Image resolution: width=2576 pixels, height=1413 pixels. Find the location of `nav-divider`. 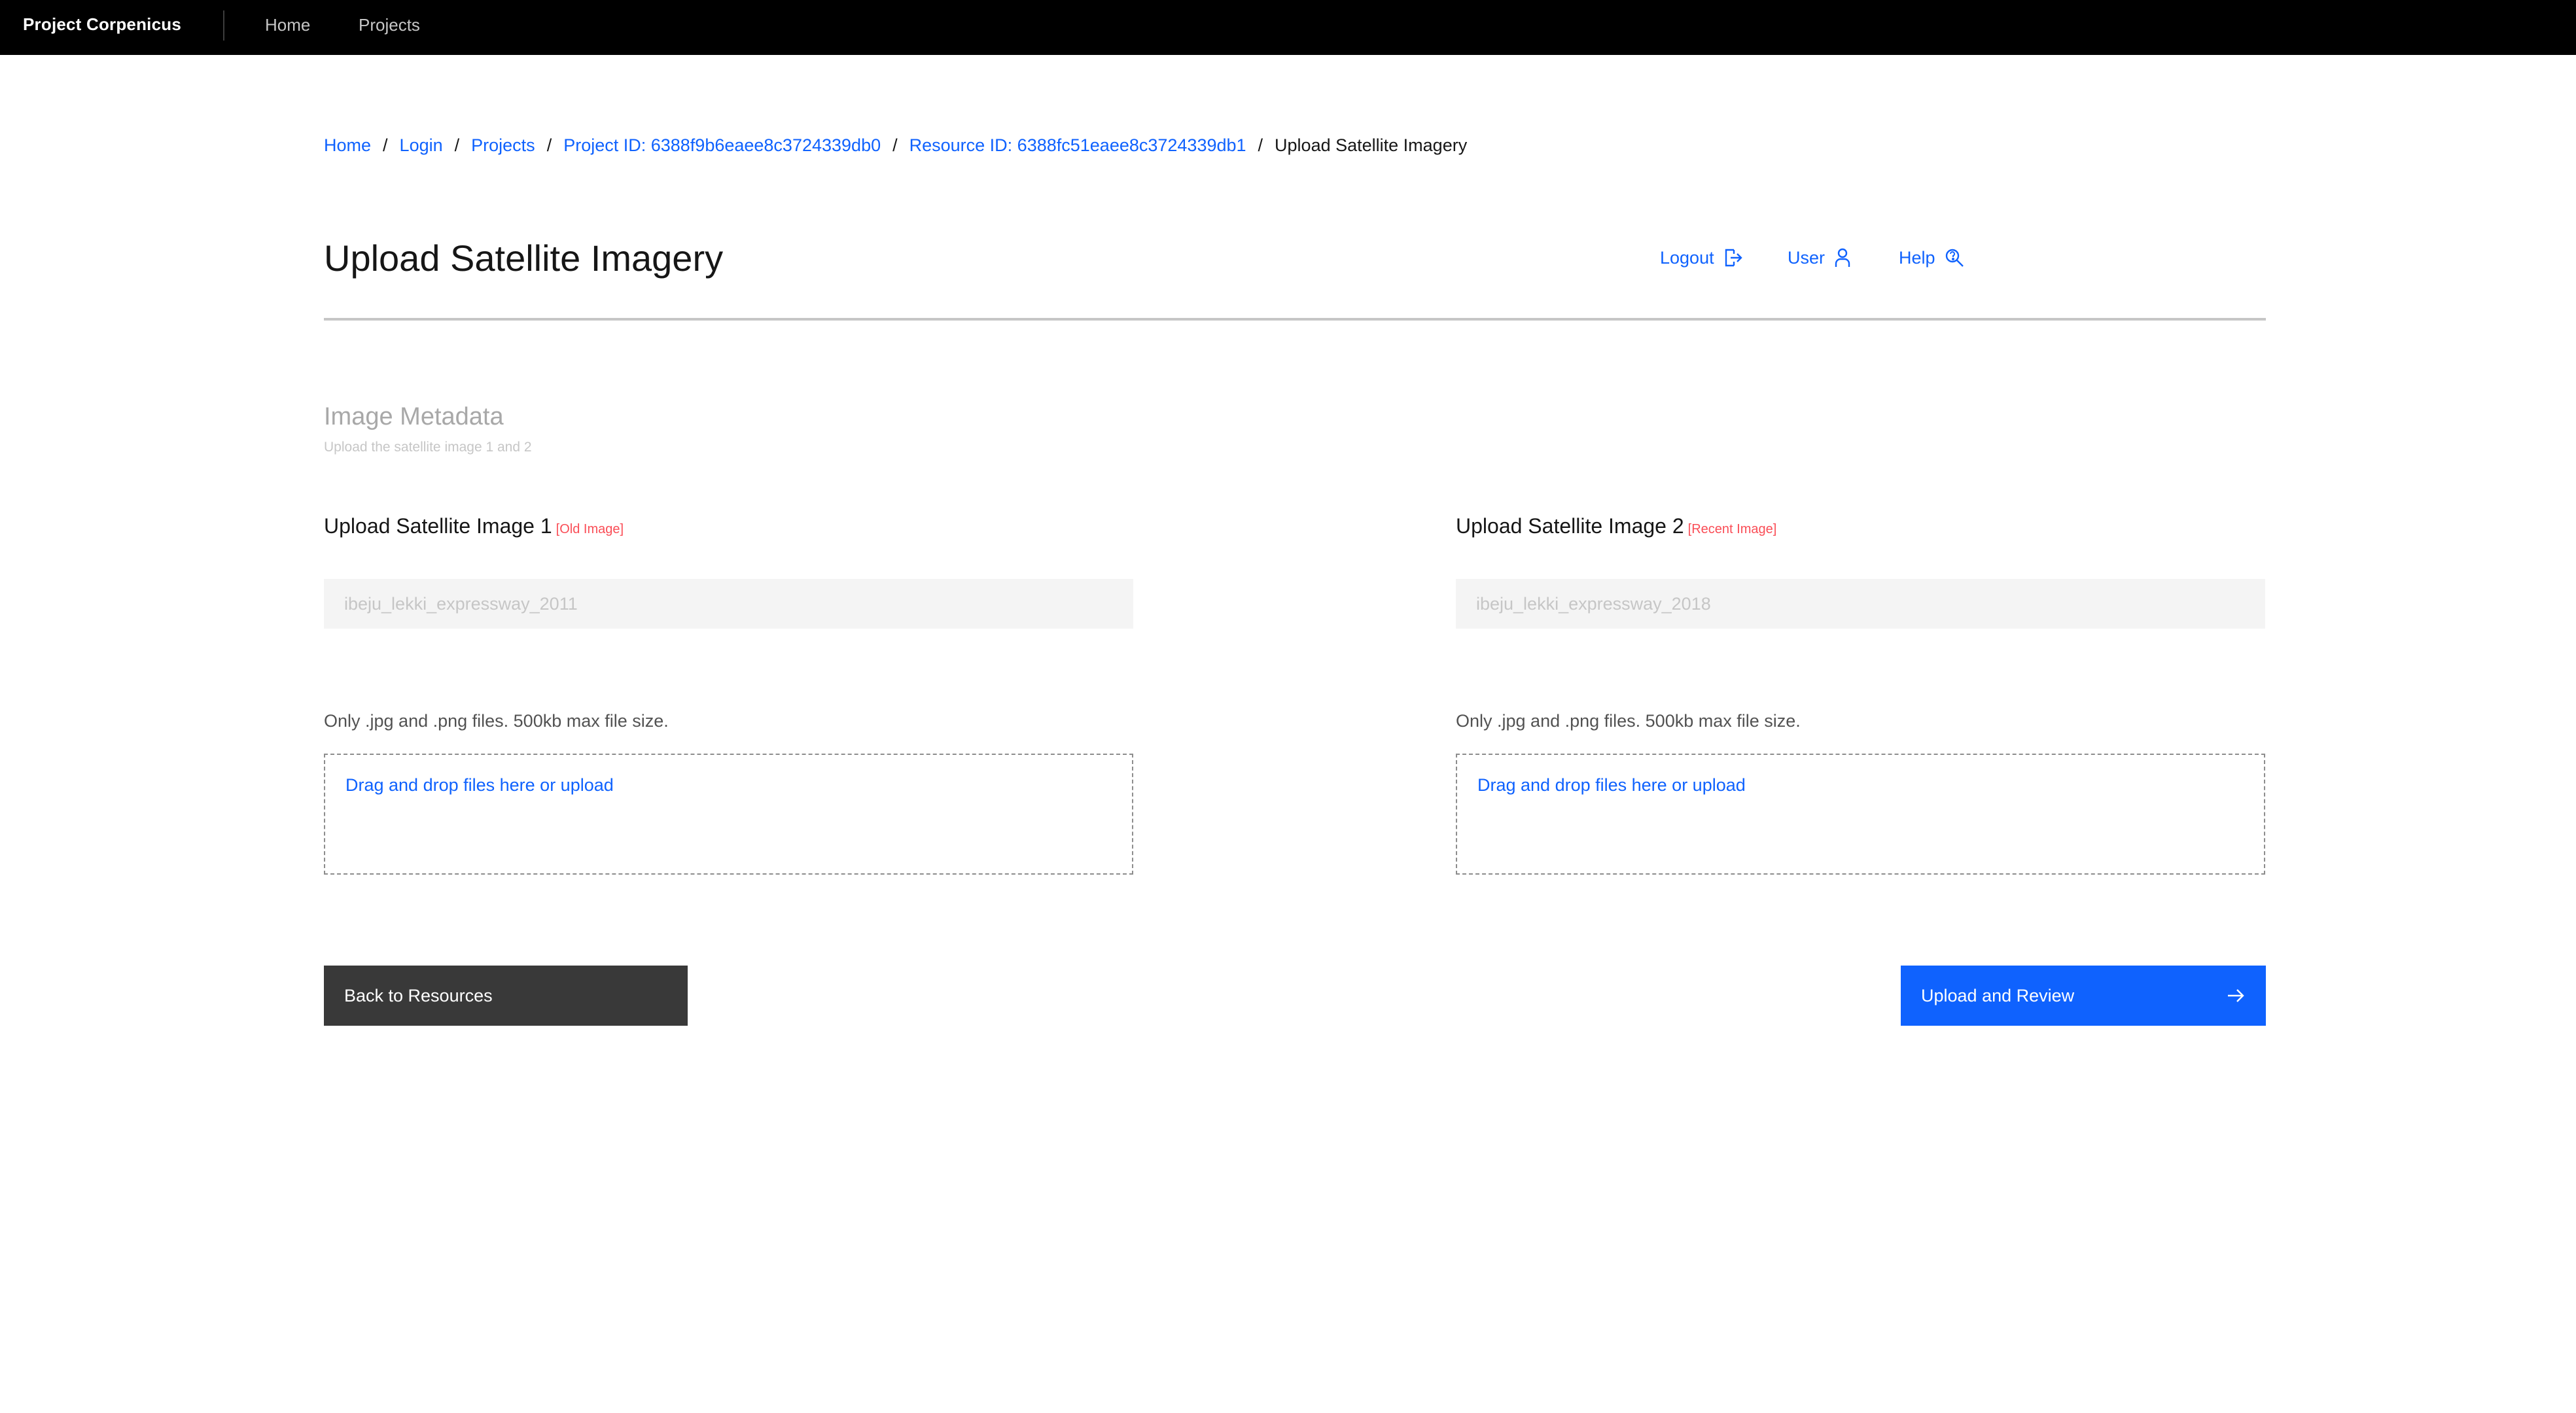

nav-divider is located at coordinates (224, 25).